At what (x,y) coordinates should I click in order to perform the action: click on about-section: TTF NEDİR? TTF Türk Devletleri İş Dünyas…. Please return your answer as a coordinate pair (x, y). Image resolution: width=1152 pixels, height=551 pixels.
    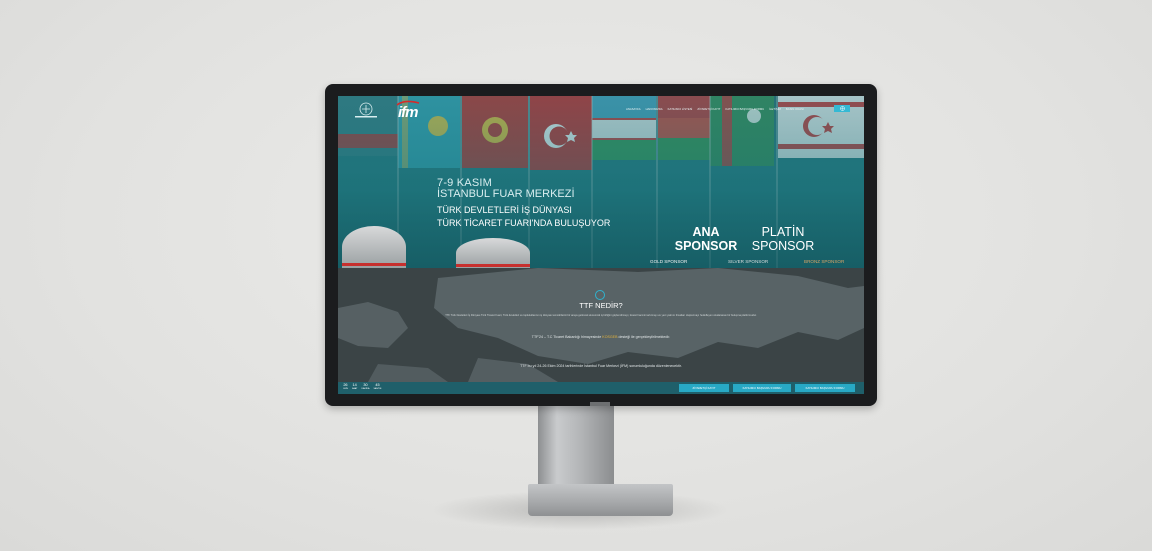
    Looking at the image, I should click on (601, 325).